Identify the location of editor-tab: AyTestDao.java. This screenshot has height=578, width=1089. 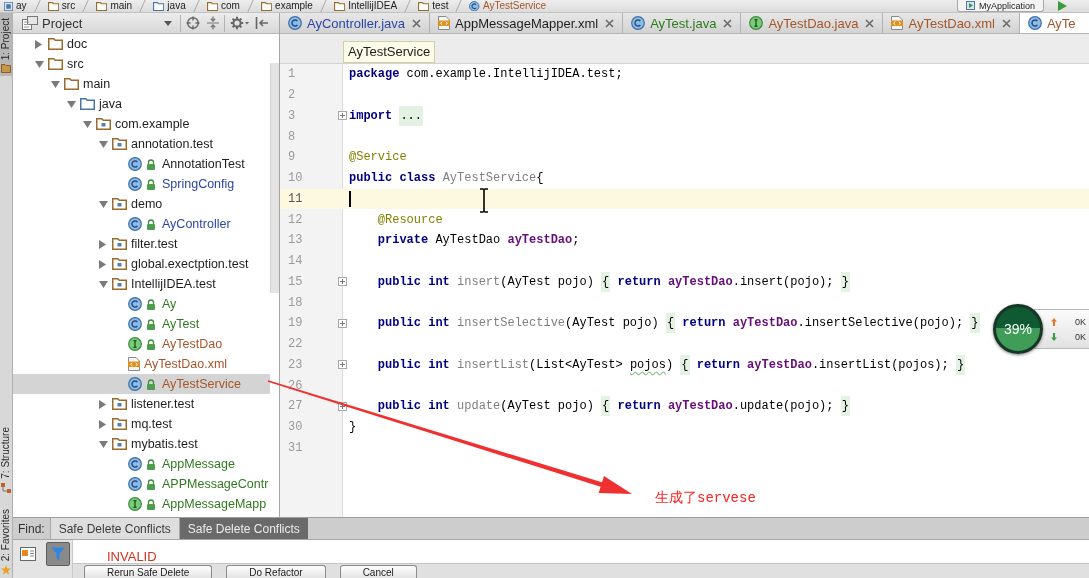
(812, 23).